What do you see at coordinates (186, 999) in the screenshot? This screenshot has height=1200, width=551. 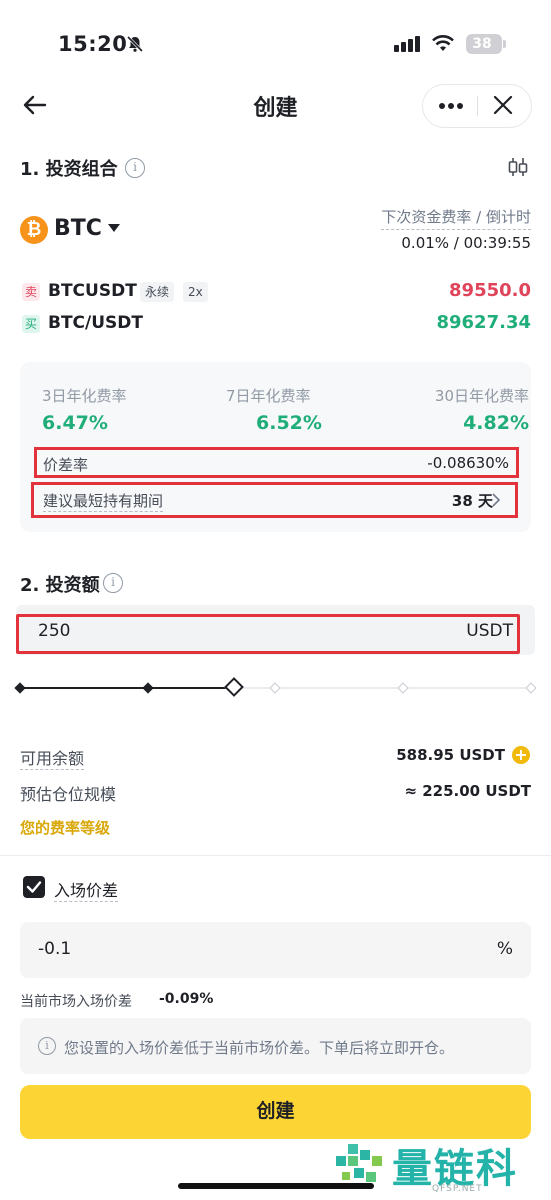 I see `market-spread-value: -0.09%` at bounding box center [186, 999].